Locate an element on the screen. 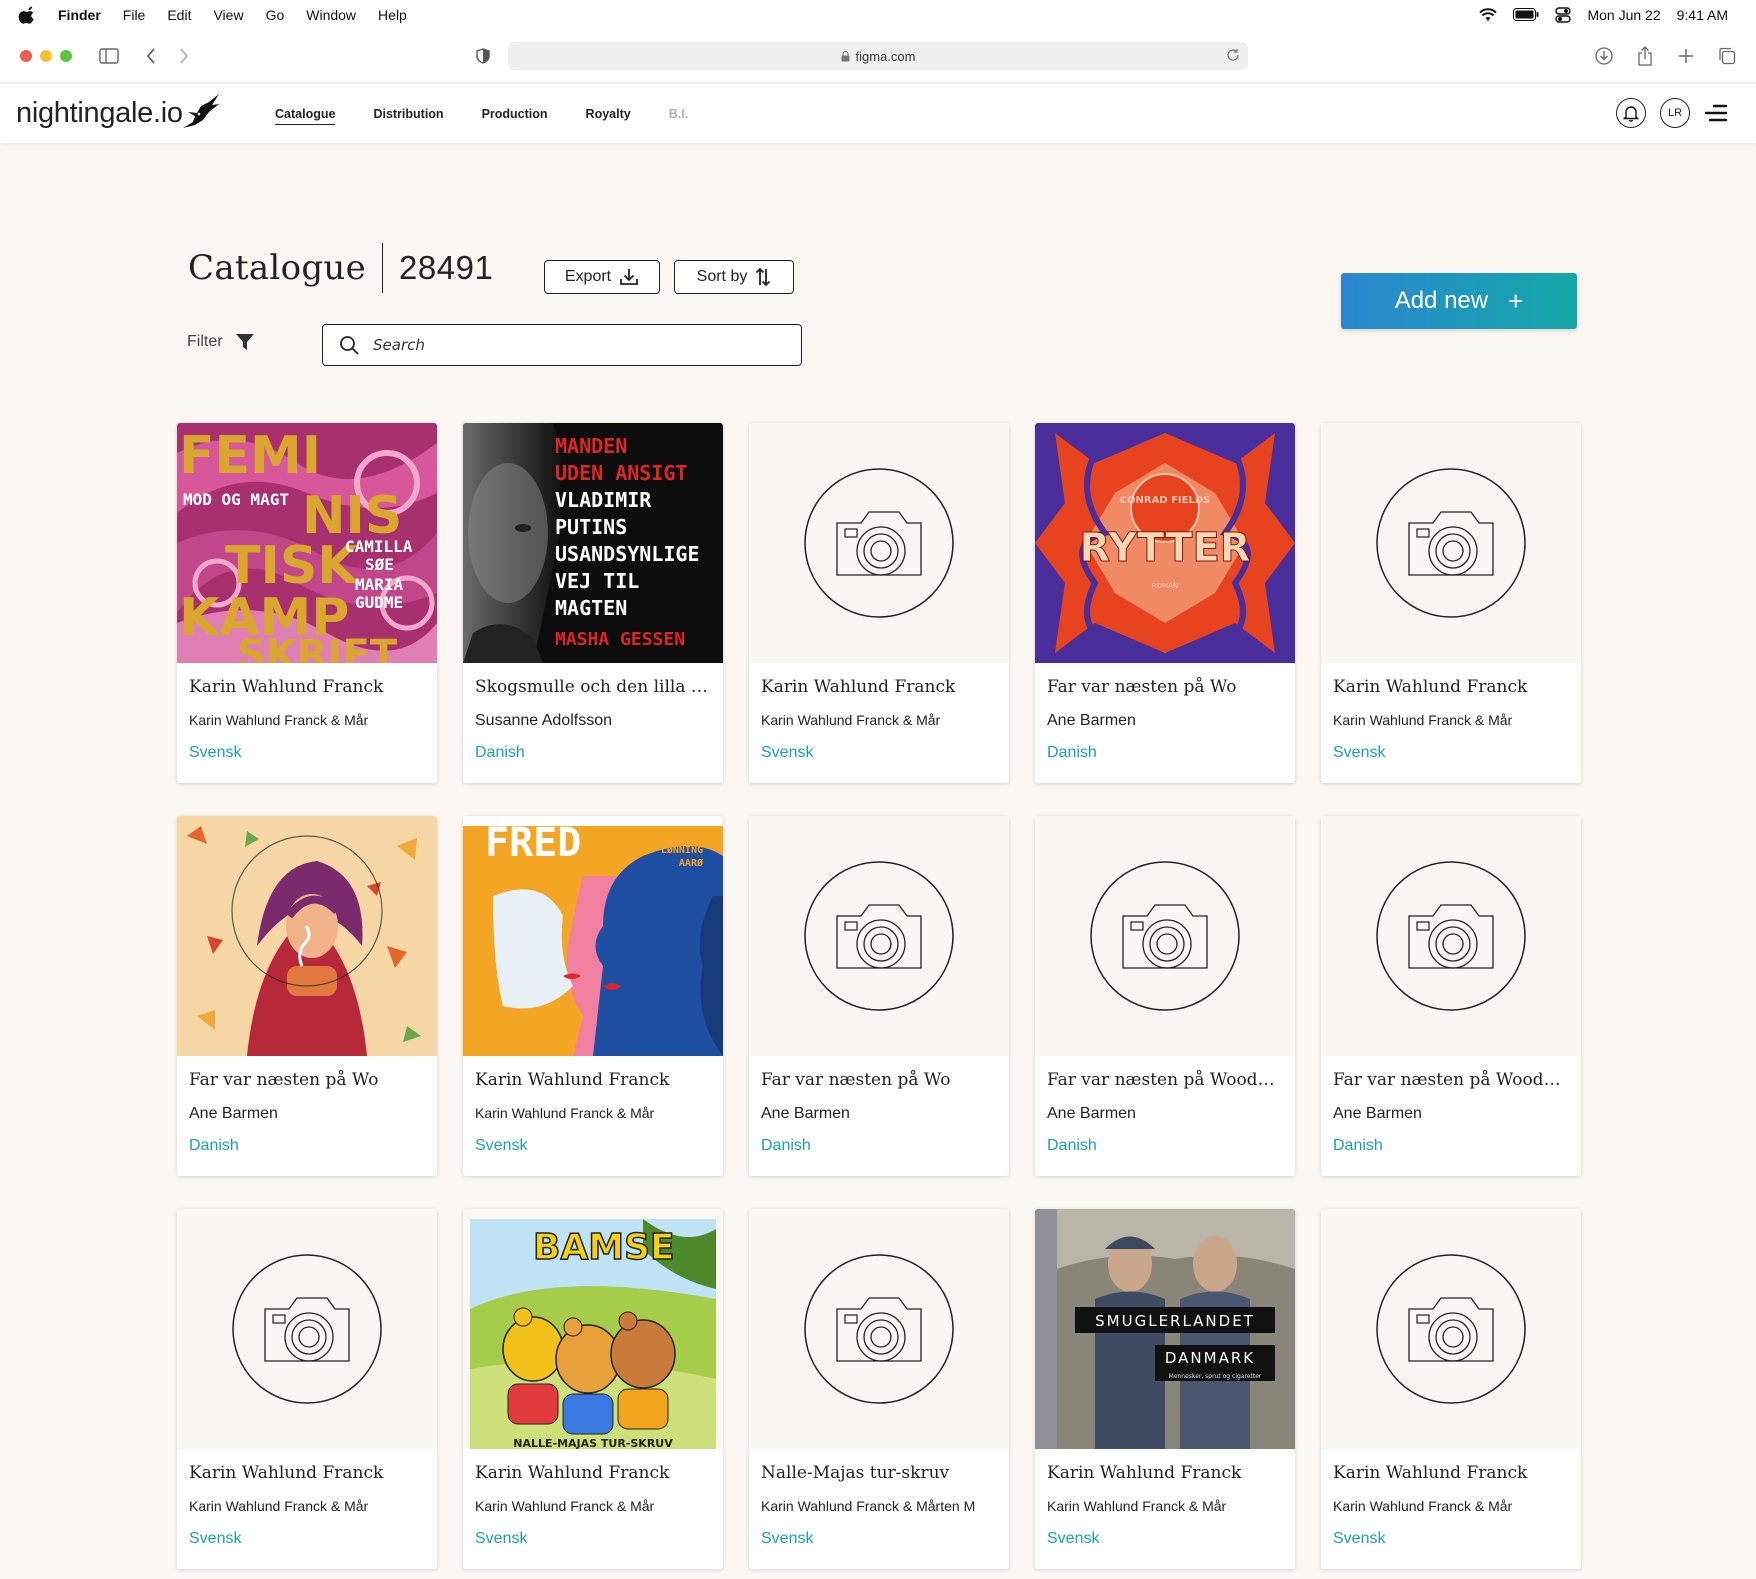  nav-bi: B.I. is located at coordinates (678, 114).